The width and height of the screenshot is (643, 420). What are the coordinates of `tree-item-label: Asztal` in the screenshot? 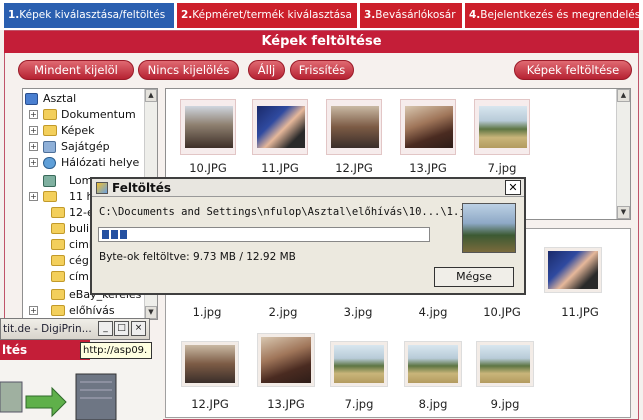 It's located at (60, 98).